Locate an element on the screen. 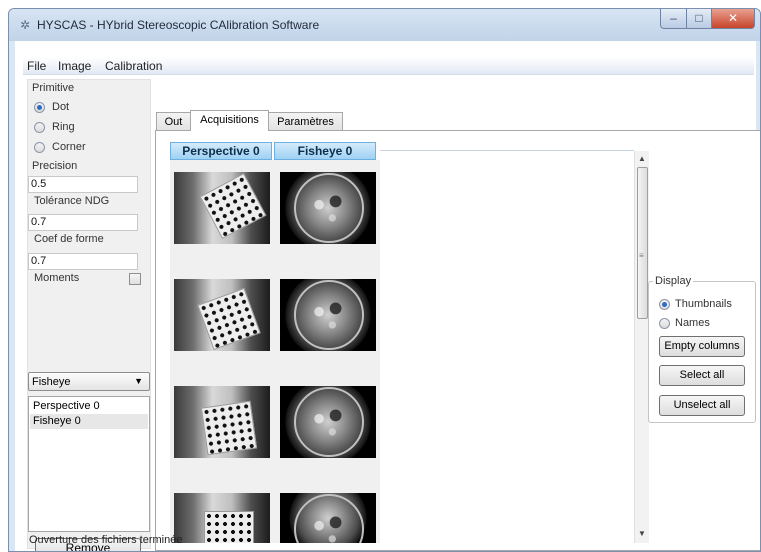  display-group-title: Display is located at coordinates (673, 281).